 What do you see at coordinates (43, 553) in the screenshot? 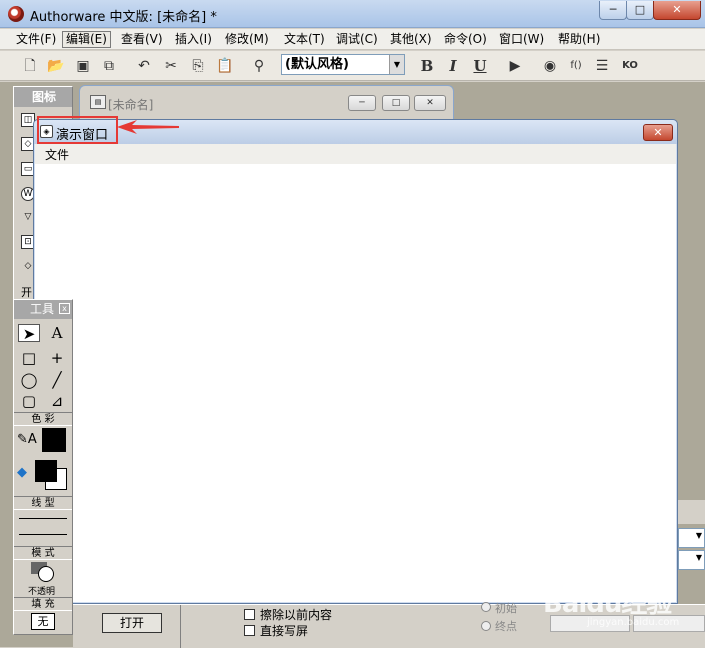
I see `mode-section-label: 模 式` at bounding box center [43, 553].